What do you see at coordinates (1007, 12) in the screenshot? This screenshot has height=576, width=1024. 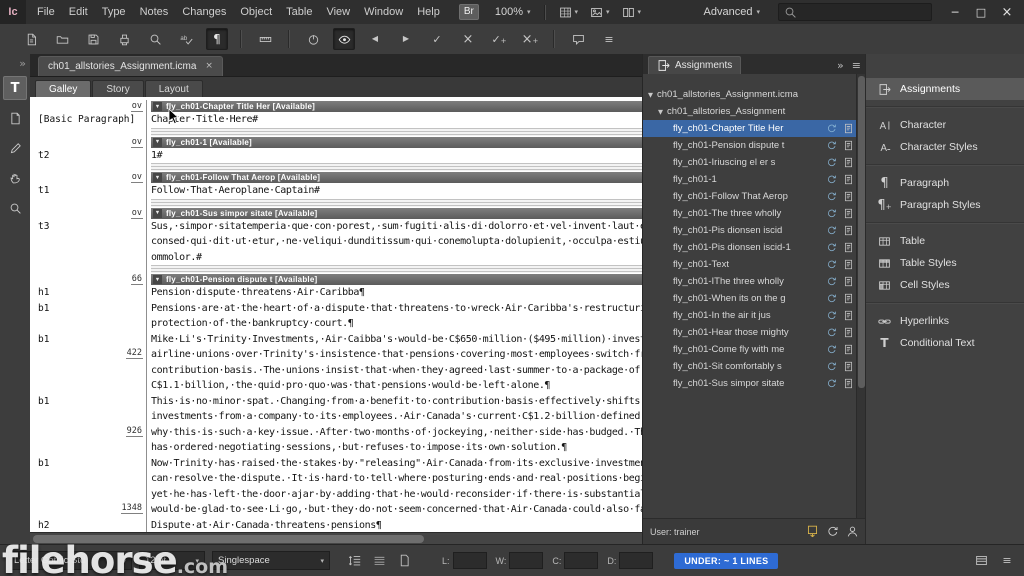 I see `close-button: ×` at bounding box center [1007, 12].